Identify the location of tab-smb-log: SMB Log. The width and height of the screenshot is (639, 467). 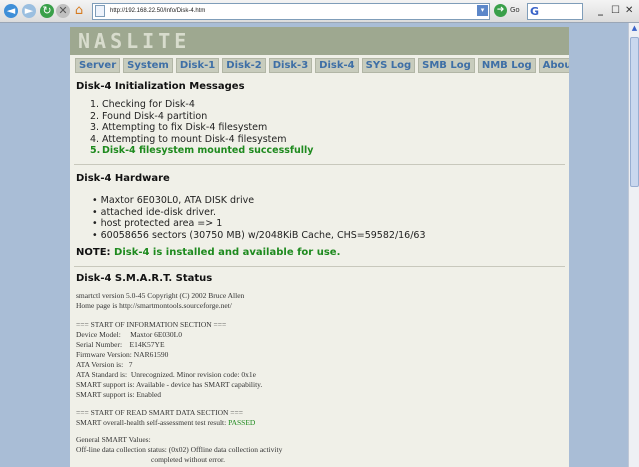
(446, 65).